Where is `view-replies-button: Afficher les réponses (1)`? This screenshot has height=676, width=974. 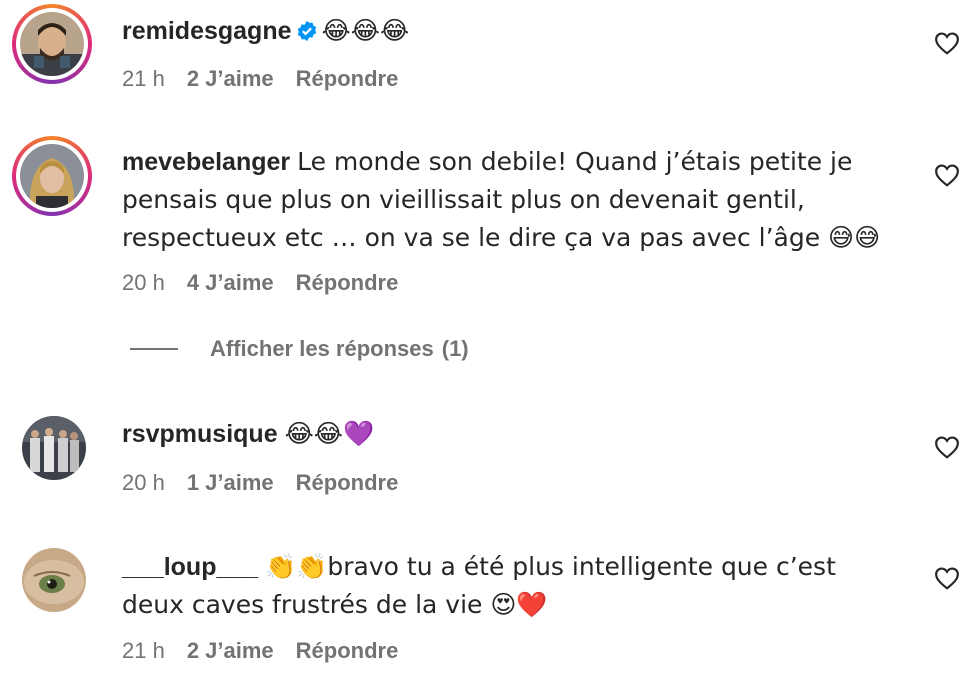 view-replies-button: Afficher les réponses (1) is located at coordinates (299, 349).